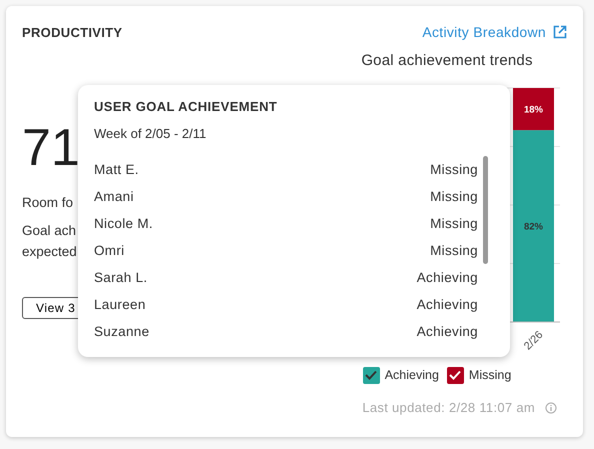 This screenshot has width=594, height=449. What do you see at coordinates (114, 196) in the screenshot?
I see `user-name: Amani` at bounding box center [114, 196].